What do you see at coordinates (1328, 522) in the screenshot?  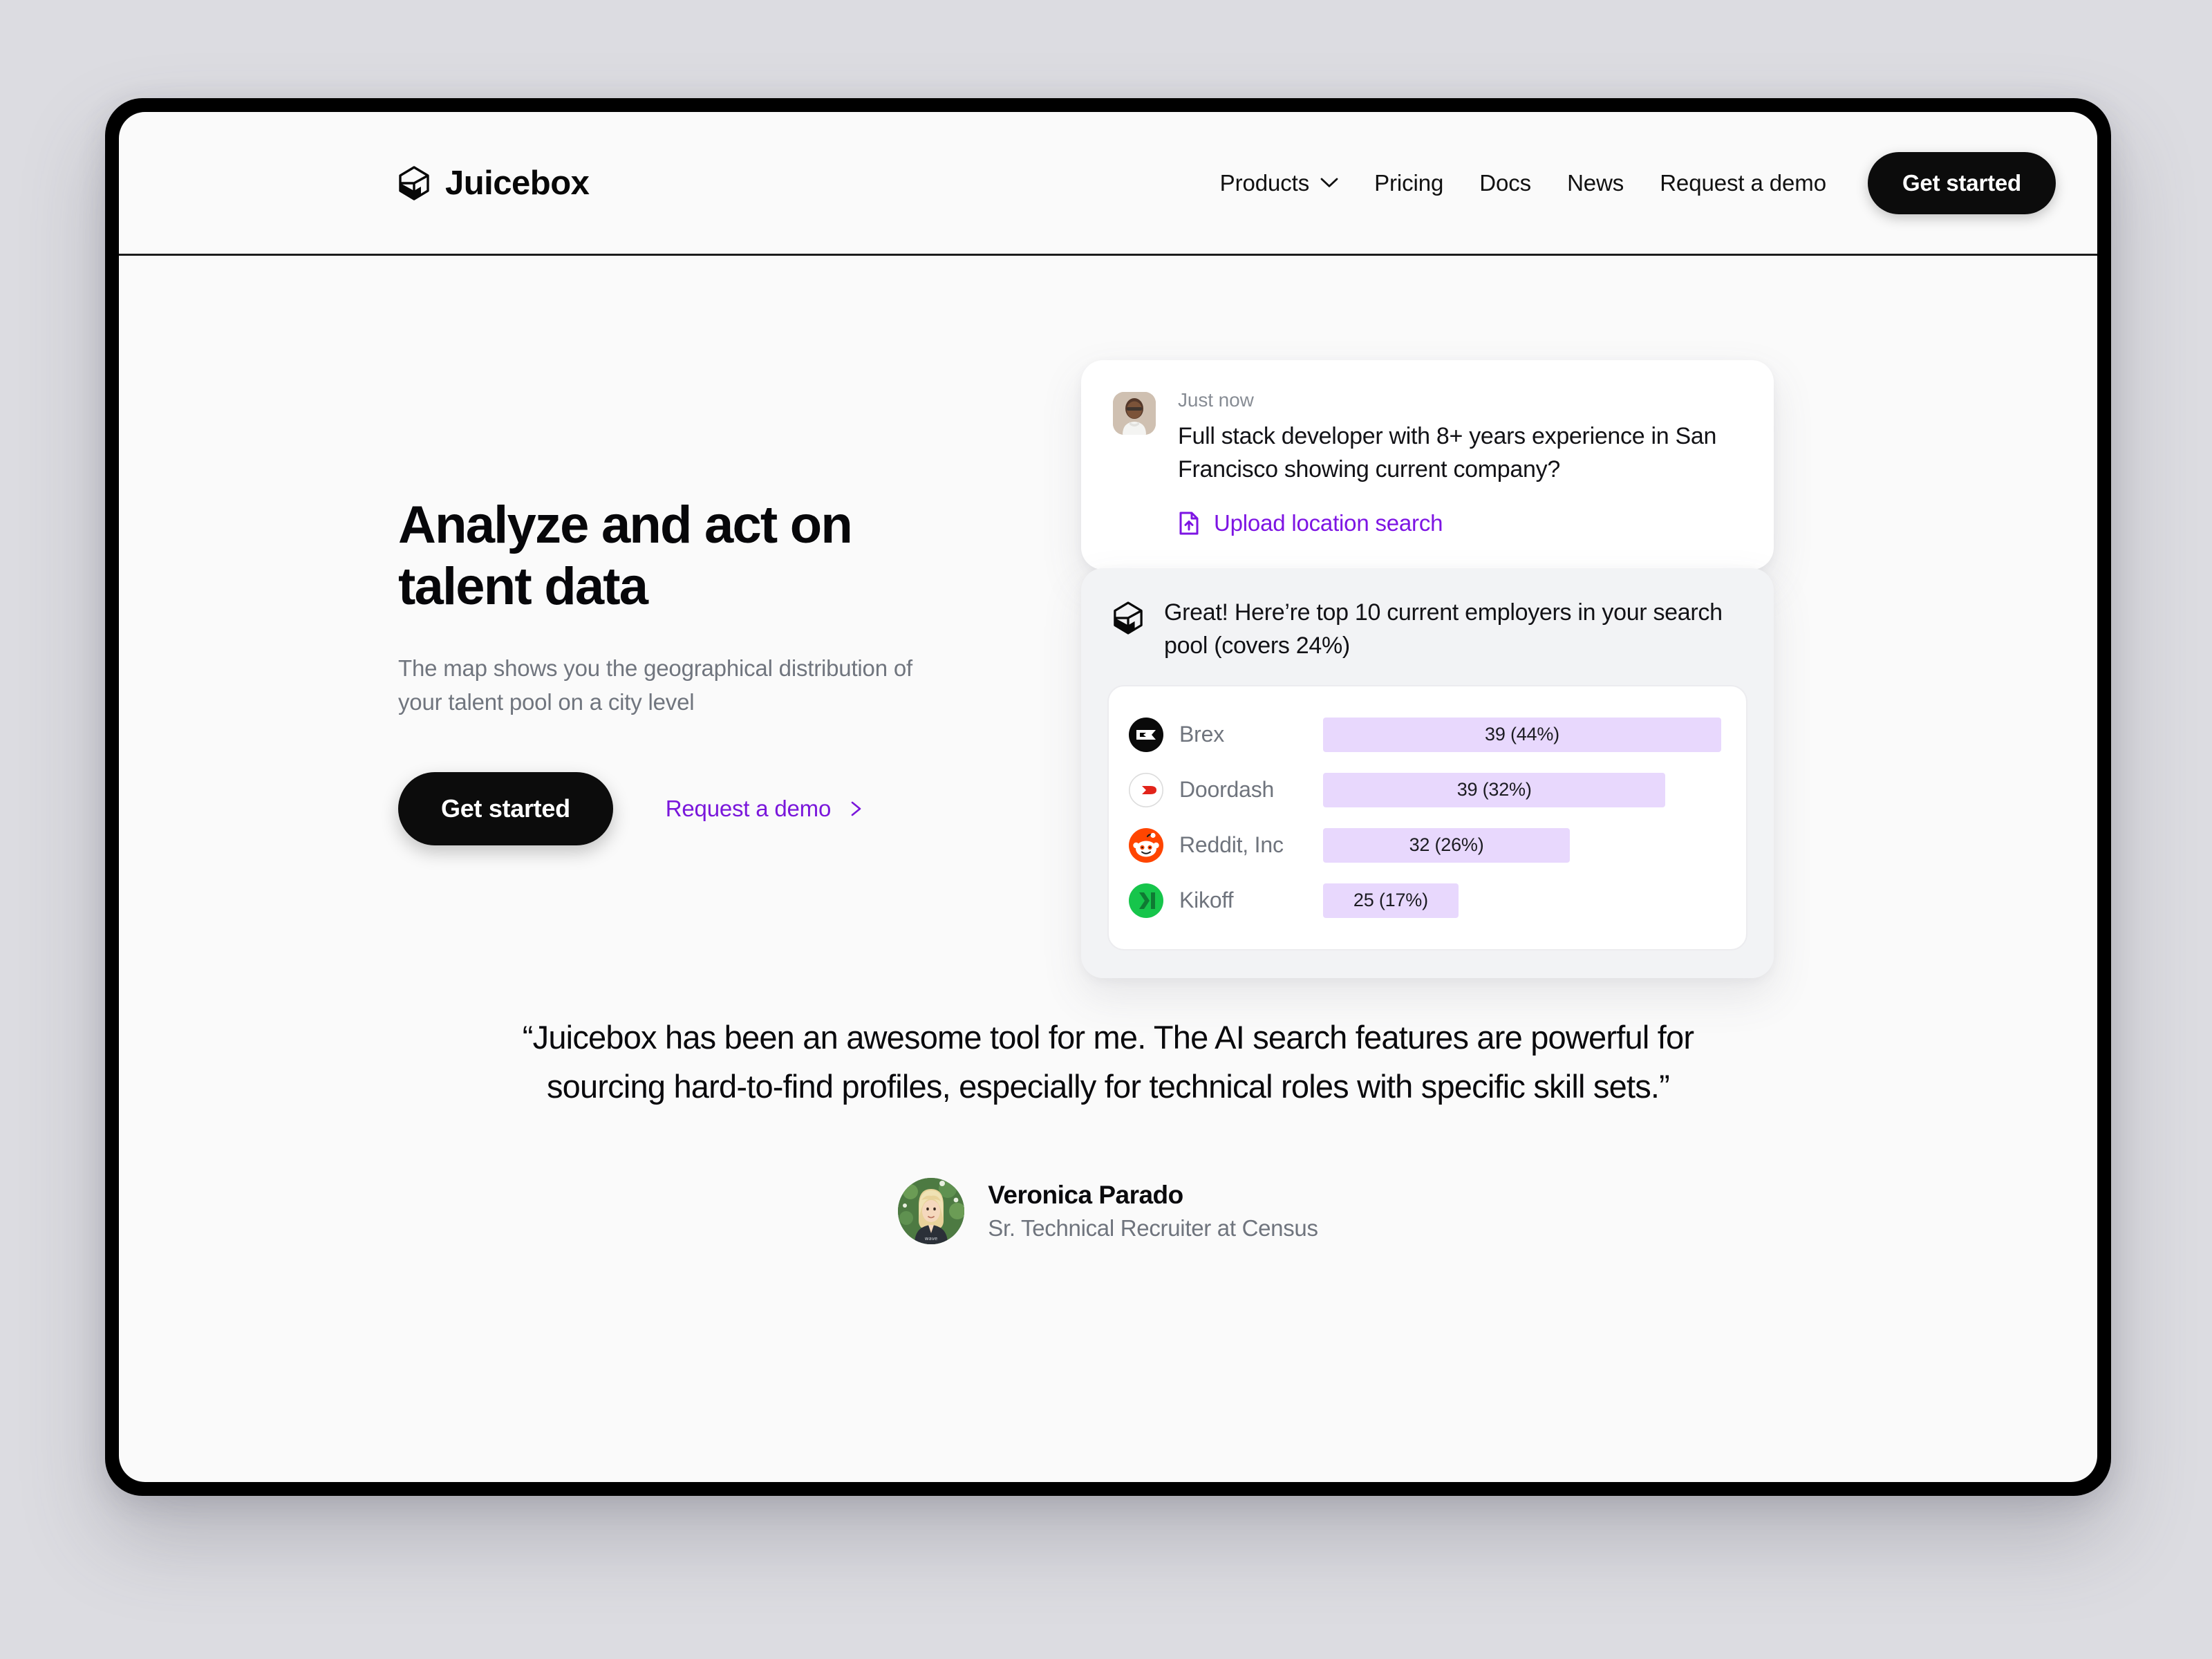 I see `upload-location-search-label: Upload location search` at bounding box center [1328, 522].